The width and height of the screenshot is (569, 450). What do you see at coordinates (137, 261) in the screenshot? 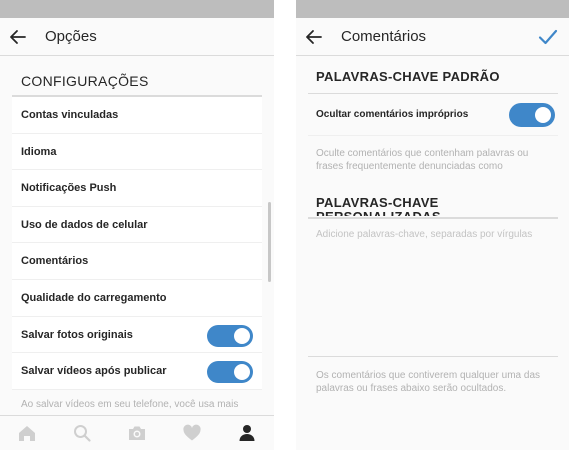
I see `menu-item-comments: Comentários` at bounding box center [137, 261].